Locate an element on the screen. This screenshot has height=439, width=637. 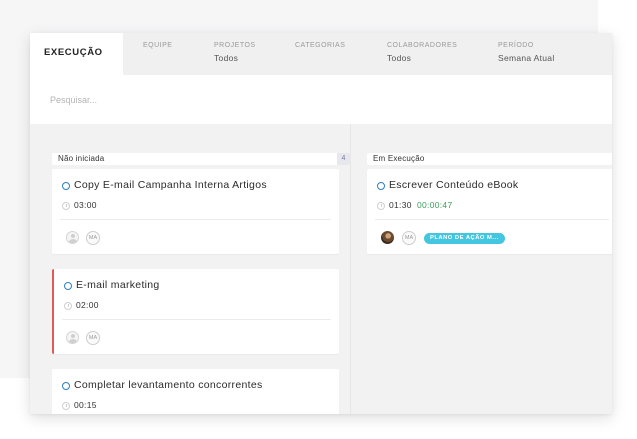
tab-equipe-label: EQUIPE is located at coordinates (158, 45).